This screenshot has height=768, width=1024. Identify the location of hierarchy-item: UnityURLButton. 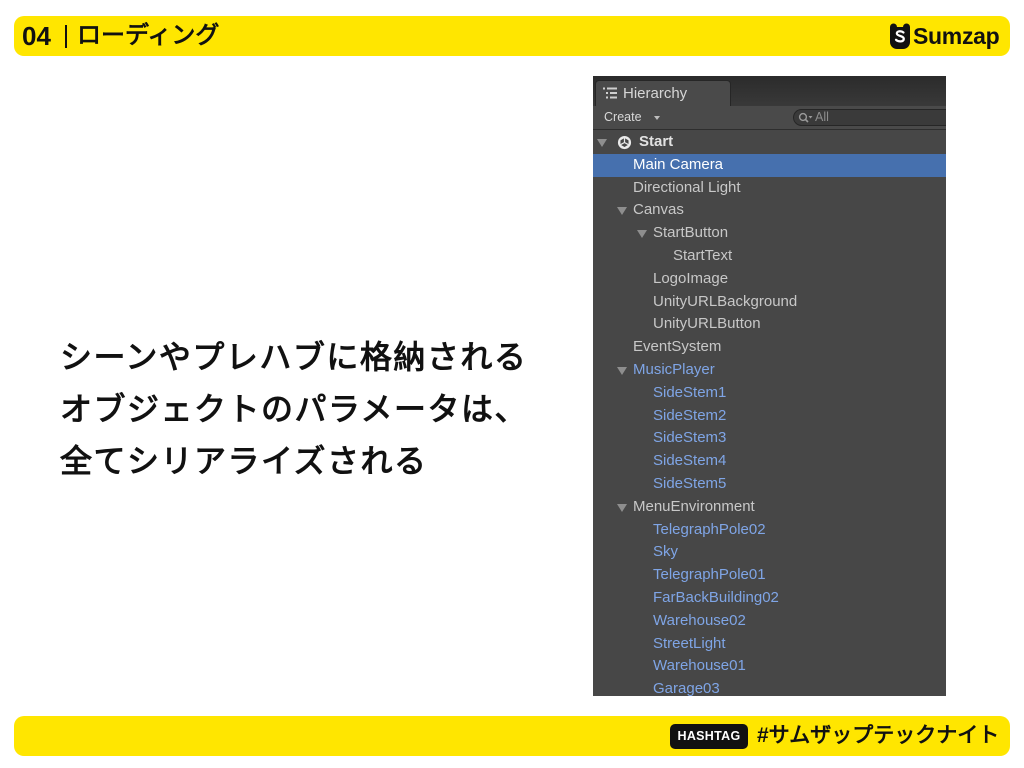
(769, 324).